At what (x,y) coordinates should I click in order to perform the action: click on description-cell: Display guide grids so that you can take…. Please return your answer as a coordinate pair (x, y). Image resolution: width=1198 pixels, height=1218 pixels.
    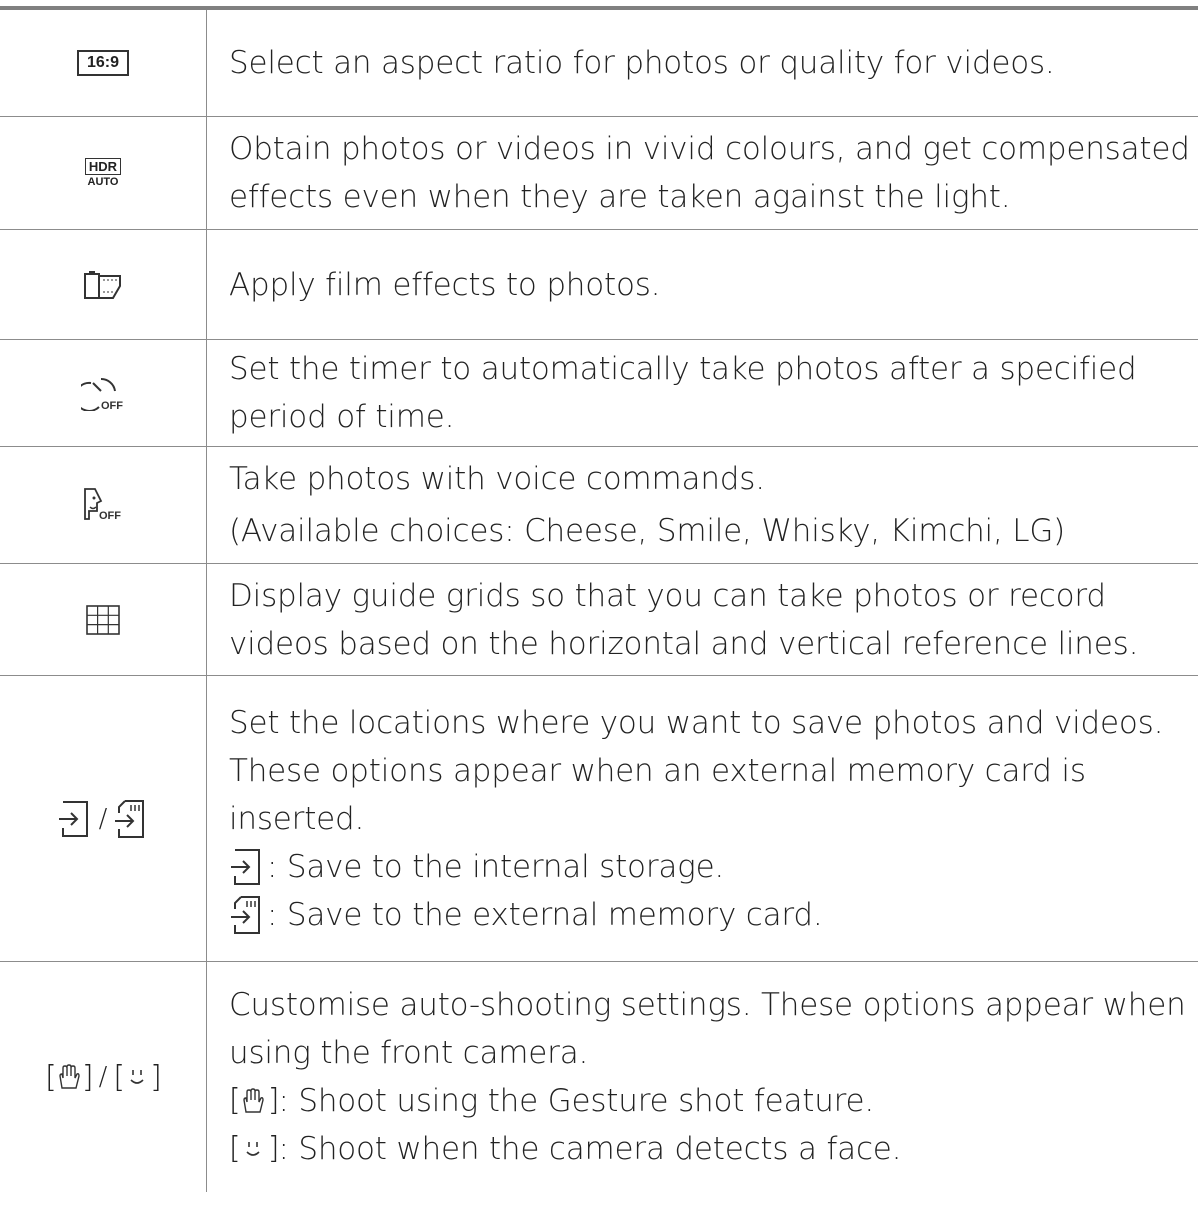
    Looking at the image, I should click on (702, 619).